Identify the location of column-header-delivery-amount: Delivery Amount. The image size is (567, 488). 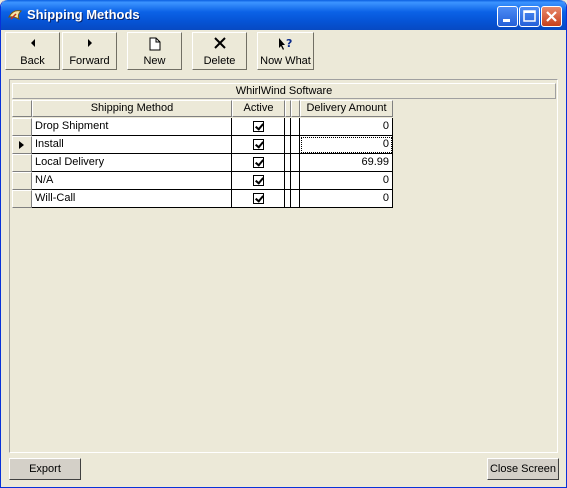
(346, 108).